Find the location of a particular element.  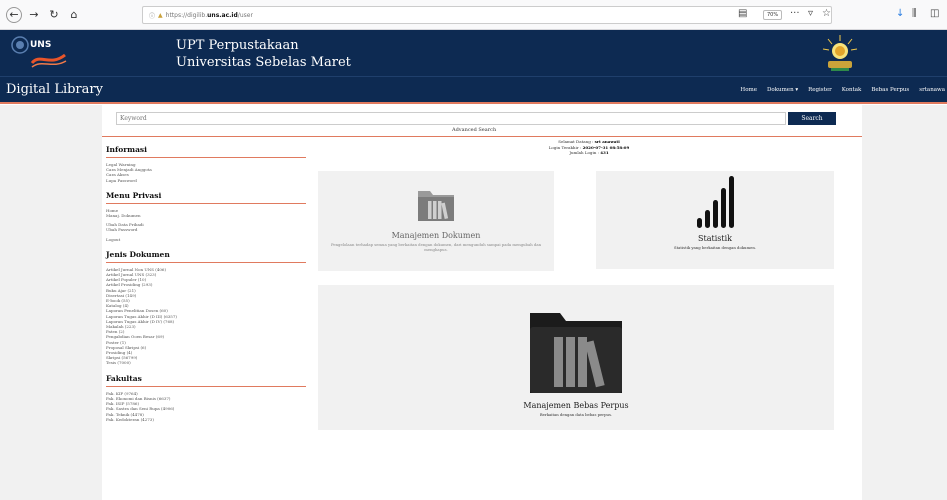

header-title-line1: UPT Perpustakaan is located at coordinates (237, 45).